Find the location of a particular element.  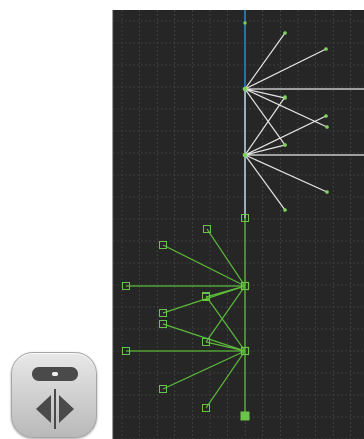

mirror-flip-icon is located at coordinates (55, 409).